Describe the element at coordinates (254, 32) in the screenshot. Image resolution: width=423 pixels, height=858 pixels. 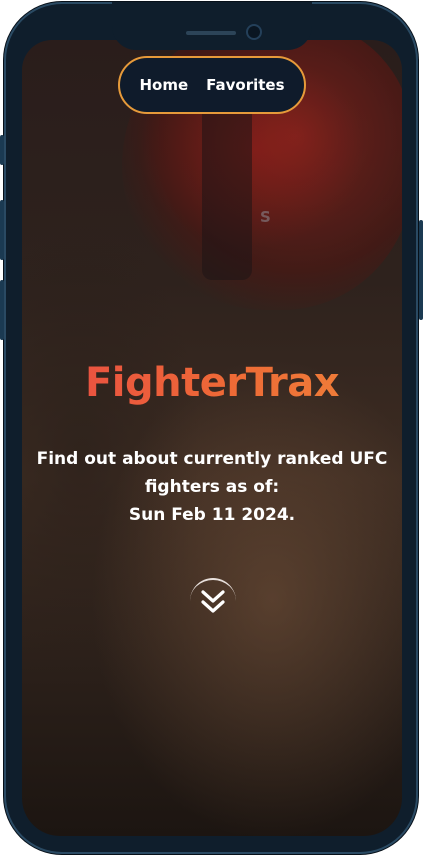
I see `front-camera` at that location.